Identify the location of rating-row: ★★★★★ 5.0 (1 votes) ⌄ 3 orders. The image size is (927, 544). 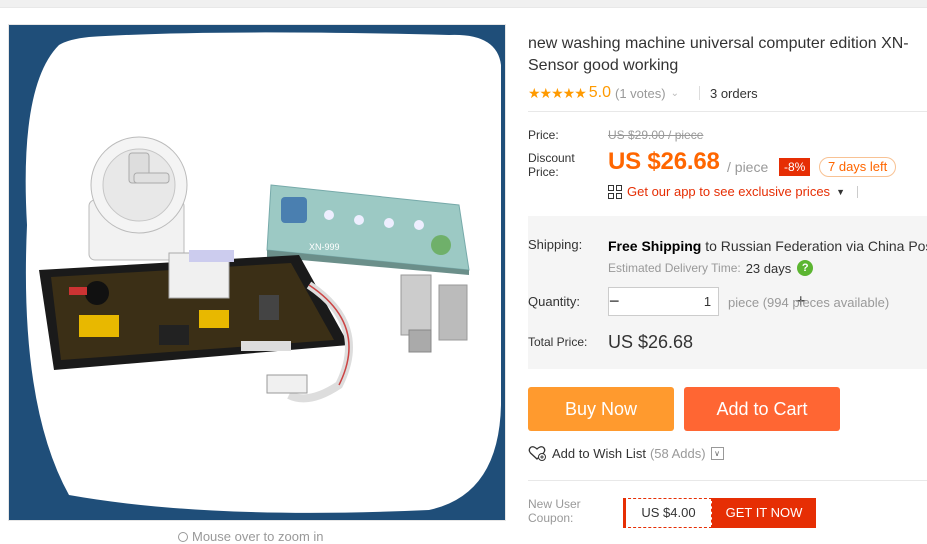
(643, 93).